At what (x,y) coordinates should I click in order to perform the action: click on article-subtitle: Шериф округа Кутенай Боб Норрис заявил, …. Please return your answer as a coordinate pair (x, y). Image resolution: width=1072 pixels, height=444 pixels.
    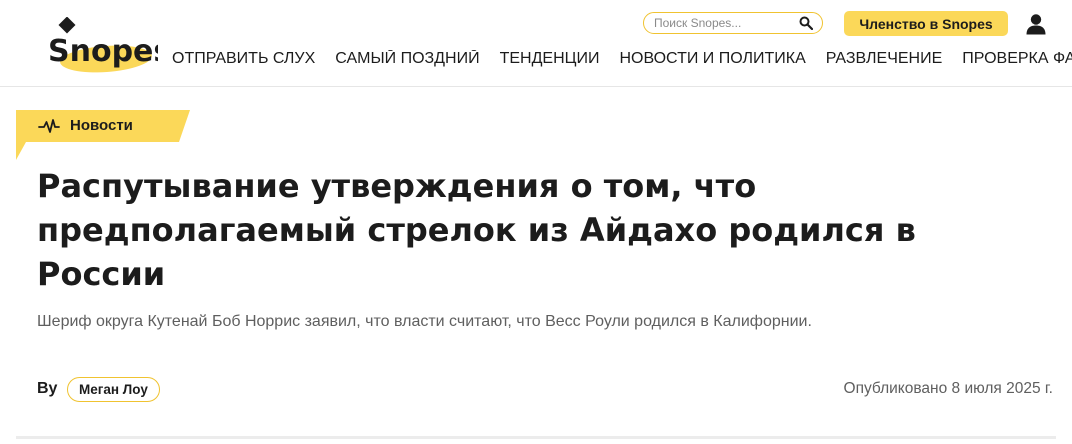
    Looking at the image, I should click on (424, 321).